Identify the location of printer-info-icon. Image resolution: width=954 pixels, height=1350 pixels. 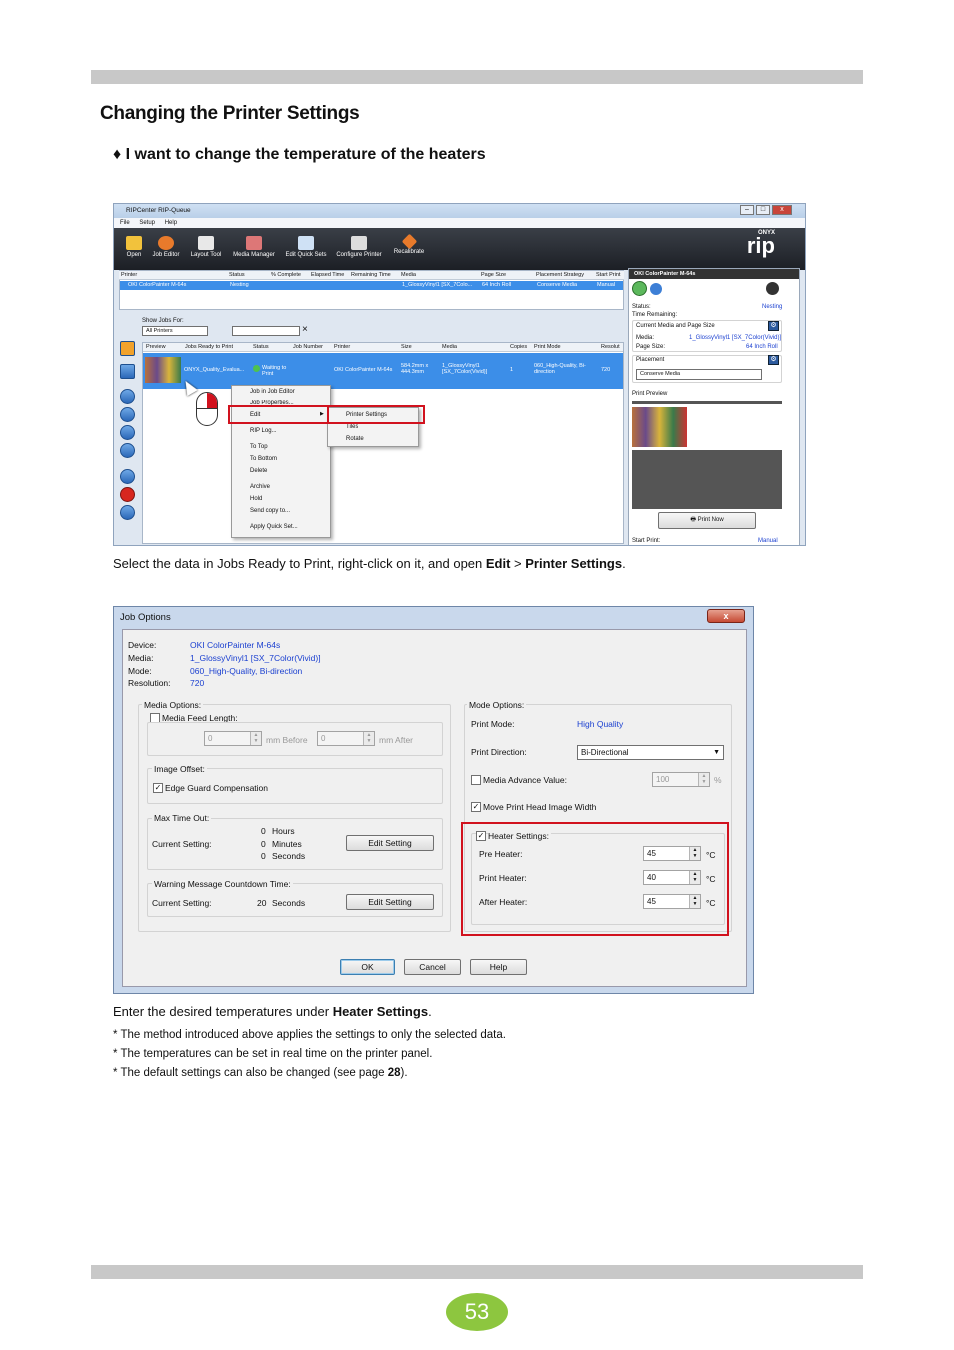
(656, 289).